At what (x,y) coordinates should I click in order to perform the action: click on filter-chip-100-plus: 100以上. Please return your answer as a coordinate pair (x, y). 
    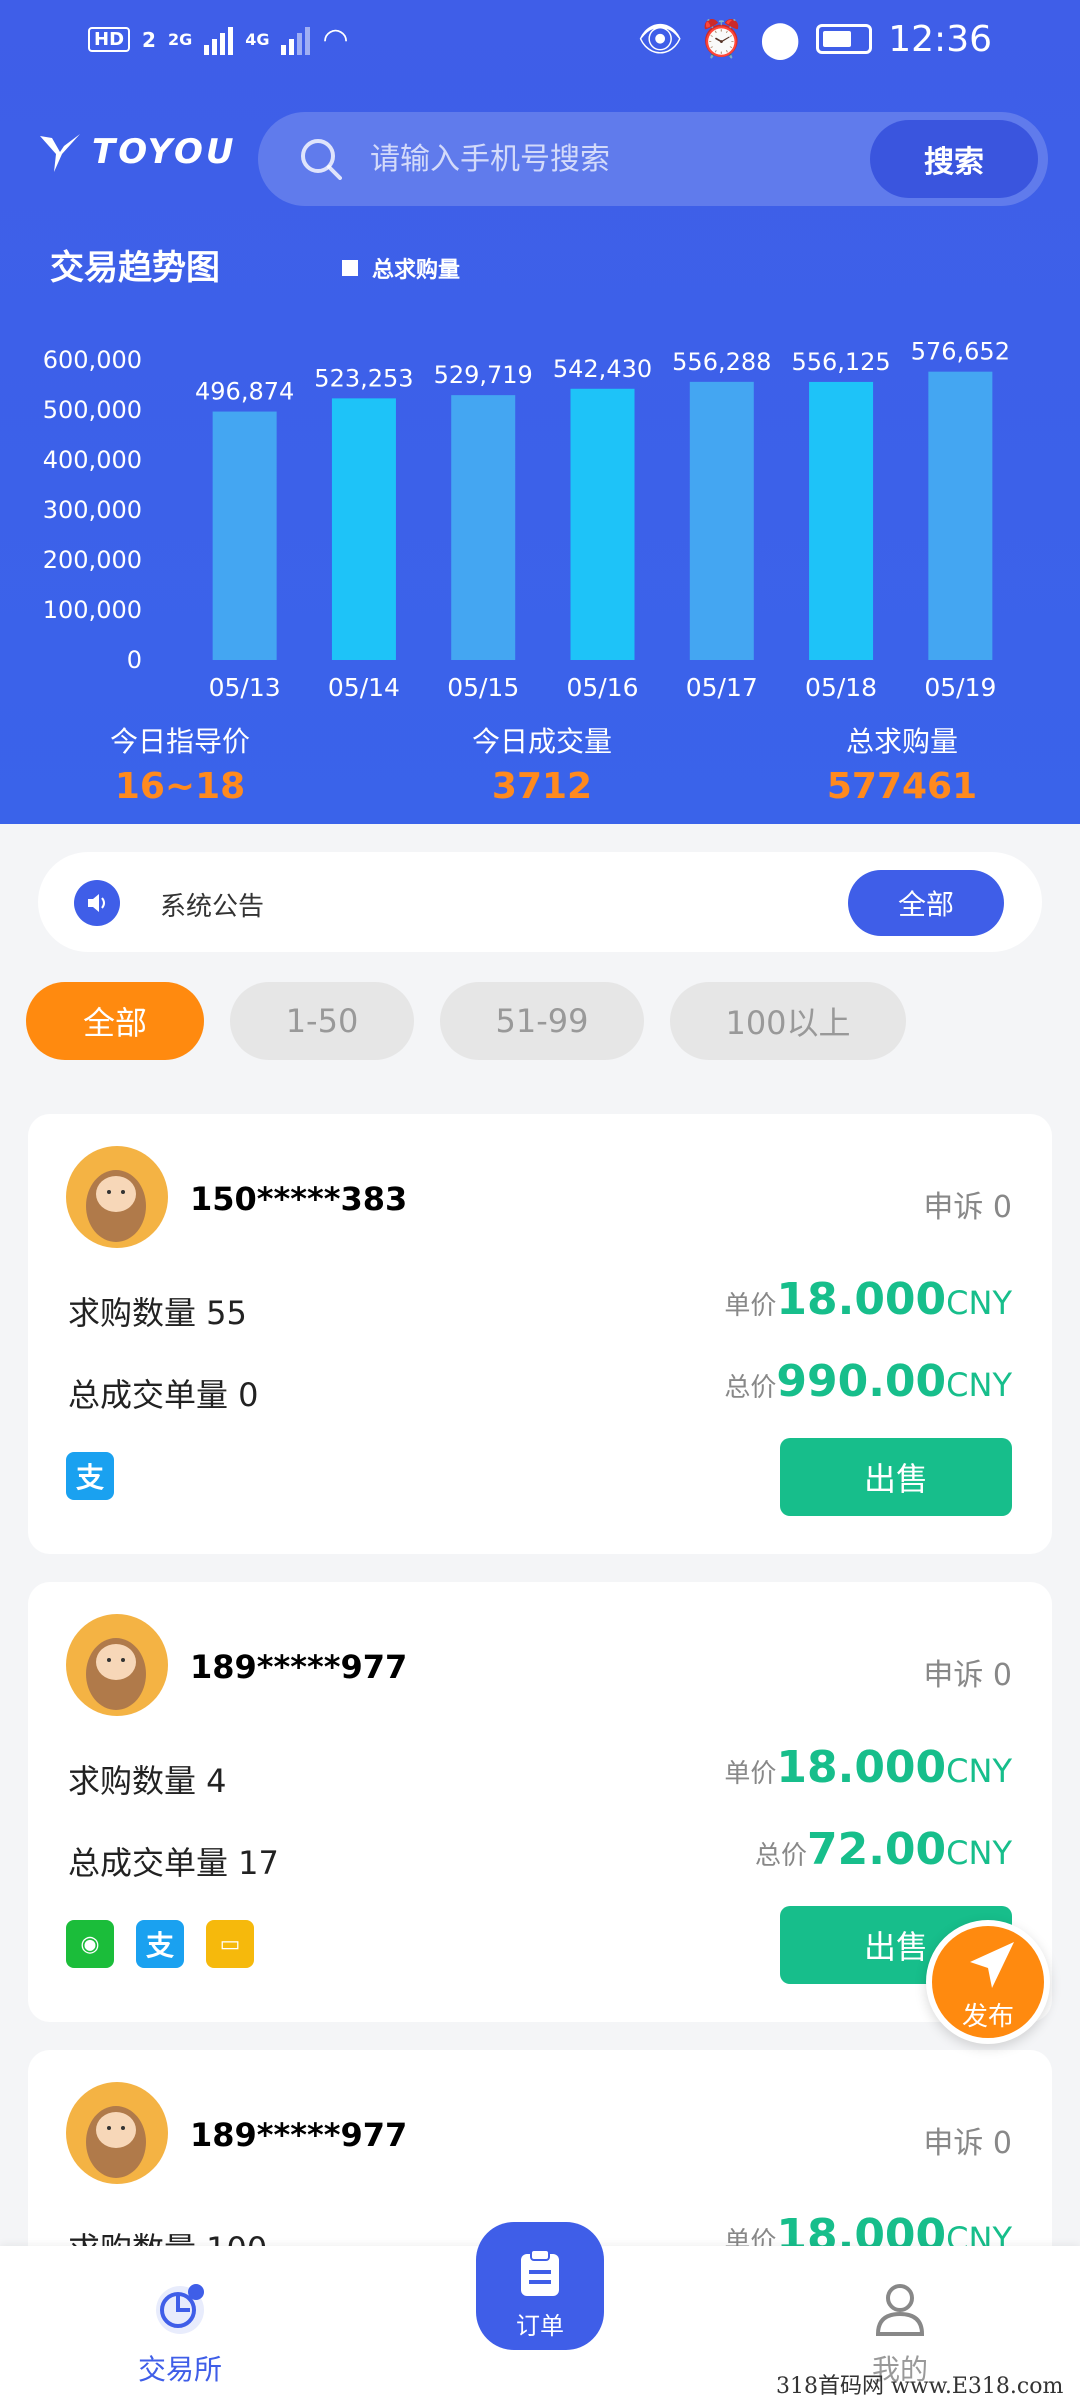
    Looking at the image, I should click on (788, 1021).